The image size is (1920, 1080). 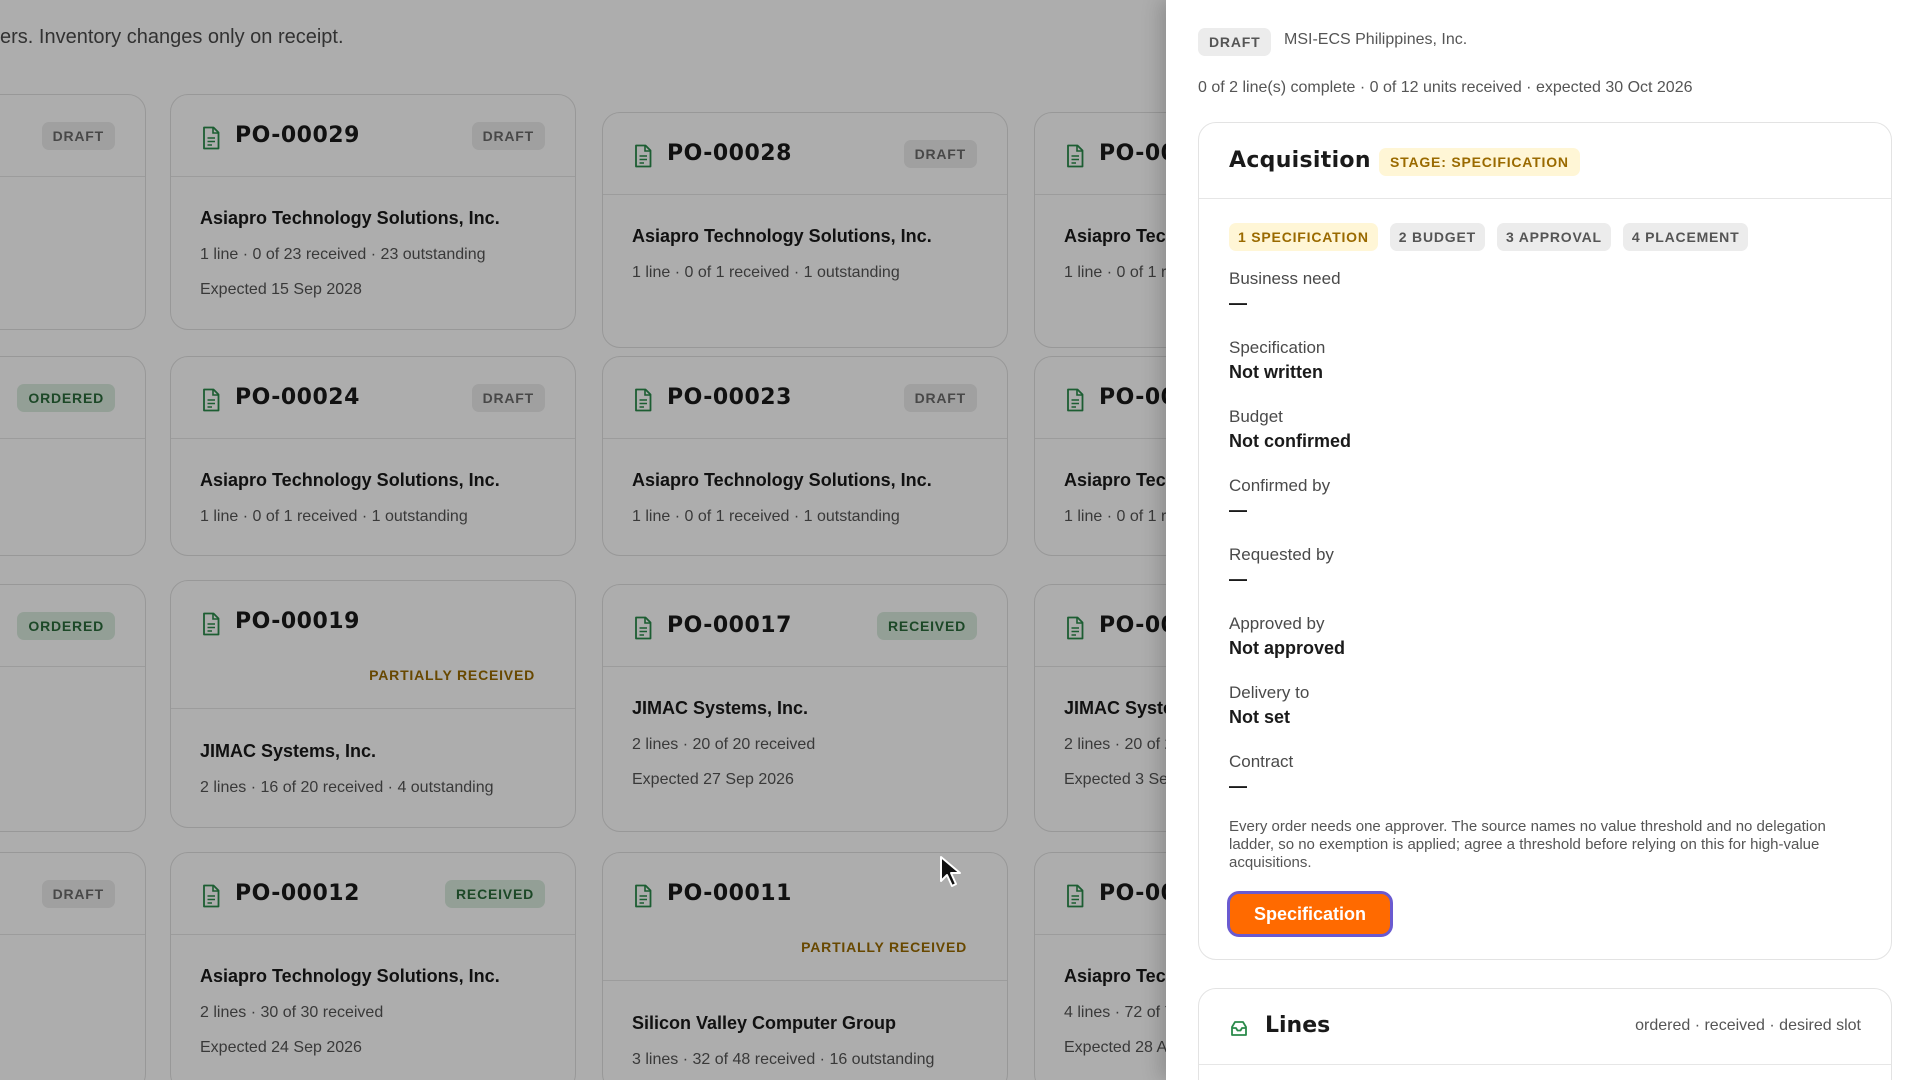 What do you see at coordinates (1235, 42) in the screenshot?
I see `status-badge: DRAFT` at bounding box center [1235, 42].